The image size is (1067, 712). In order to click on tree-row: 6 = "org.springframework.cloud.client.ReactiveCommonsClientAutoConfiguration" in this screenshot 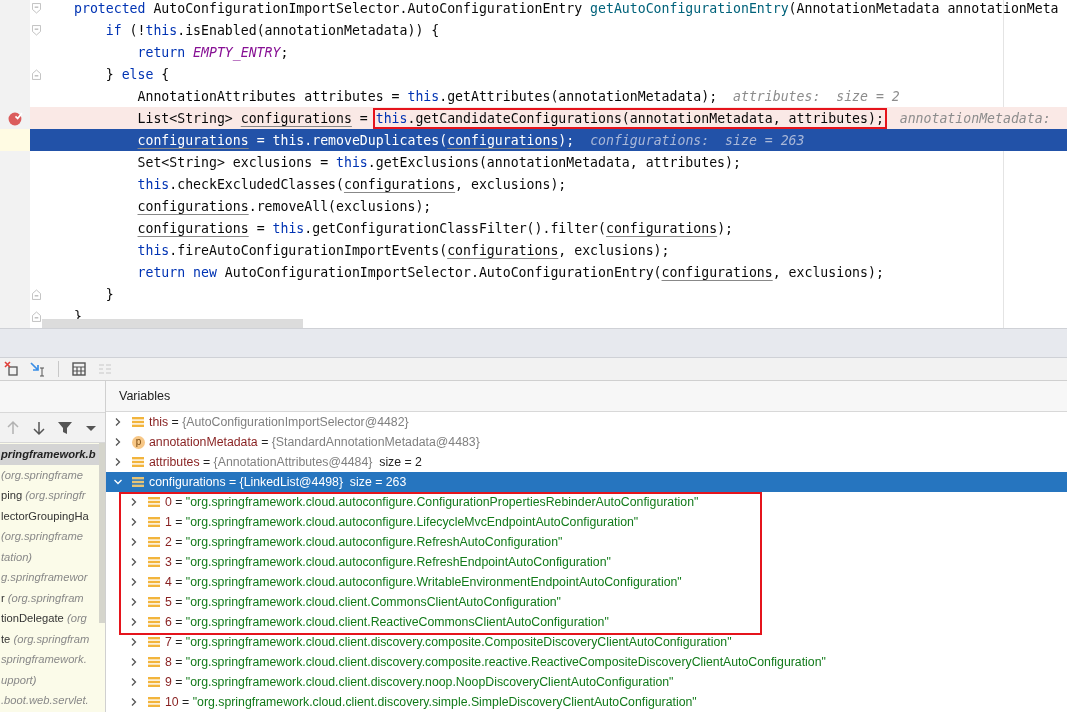, I will do `click(586, 622)`.